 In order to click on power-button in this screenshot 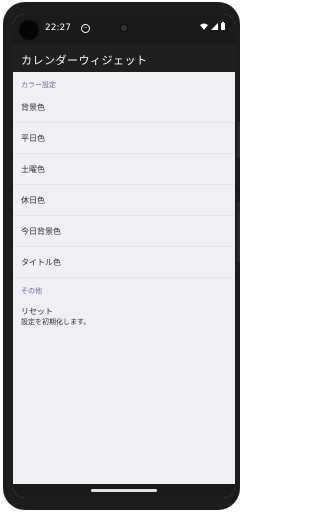, I will do `click(238, 140)`.